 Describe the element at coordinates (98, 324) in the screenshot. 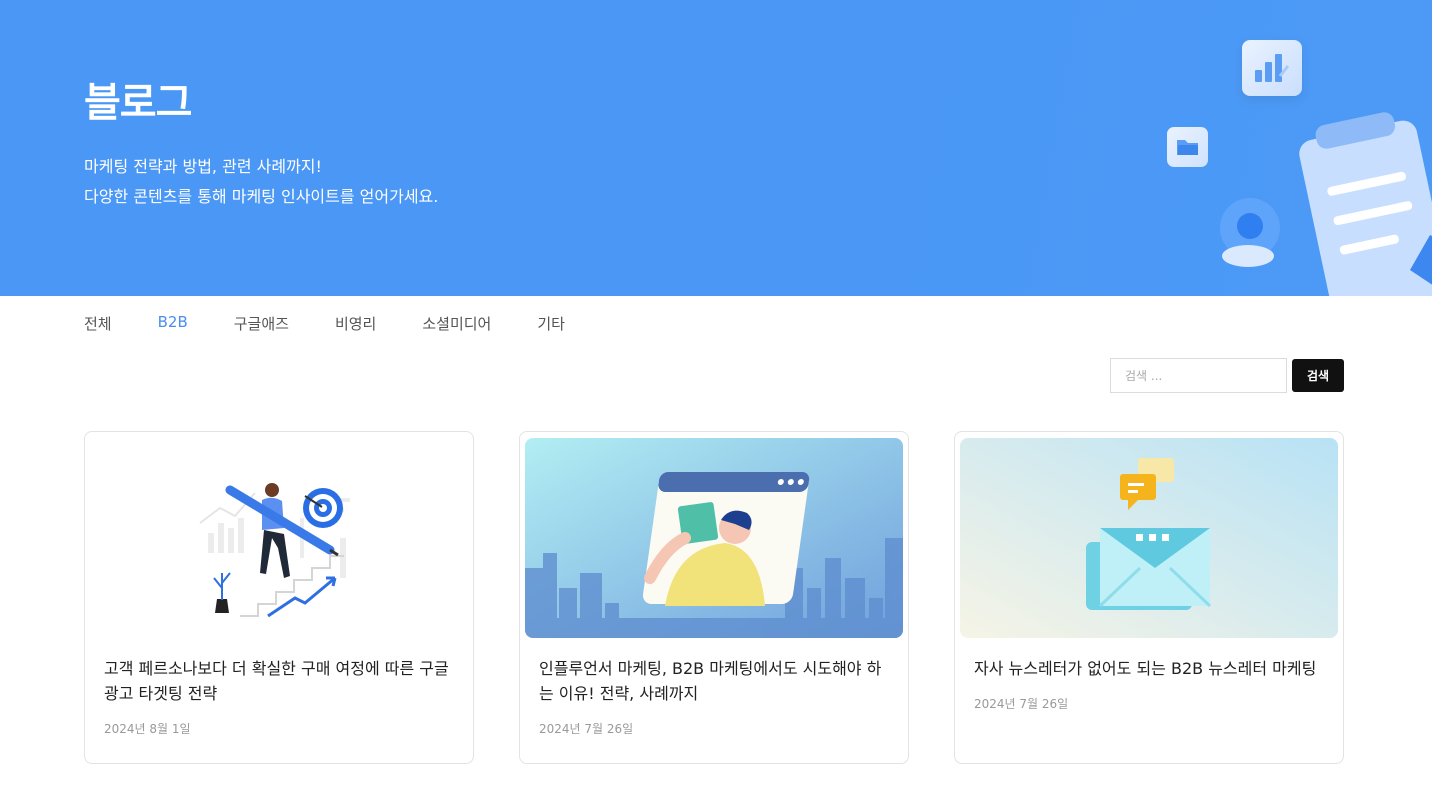

I see `tab-all: 전체` at that location.